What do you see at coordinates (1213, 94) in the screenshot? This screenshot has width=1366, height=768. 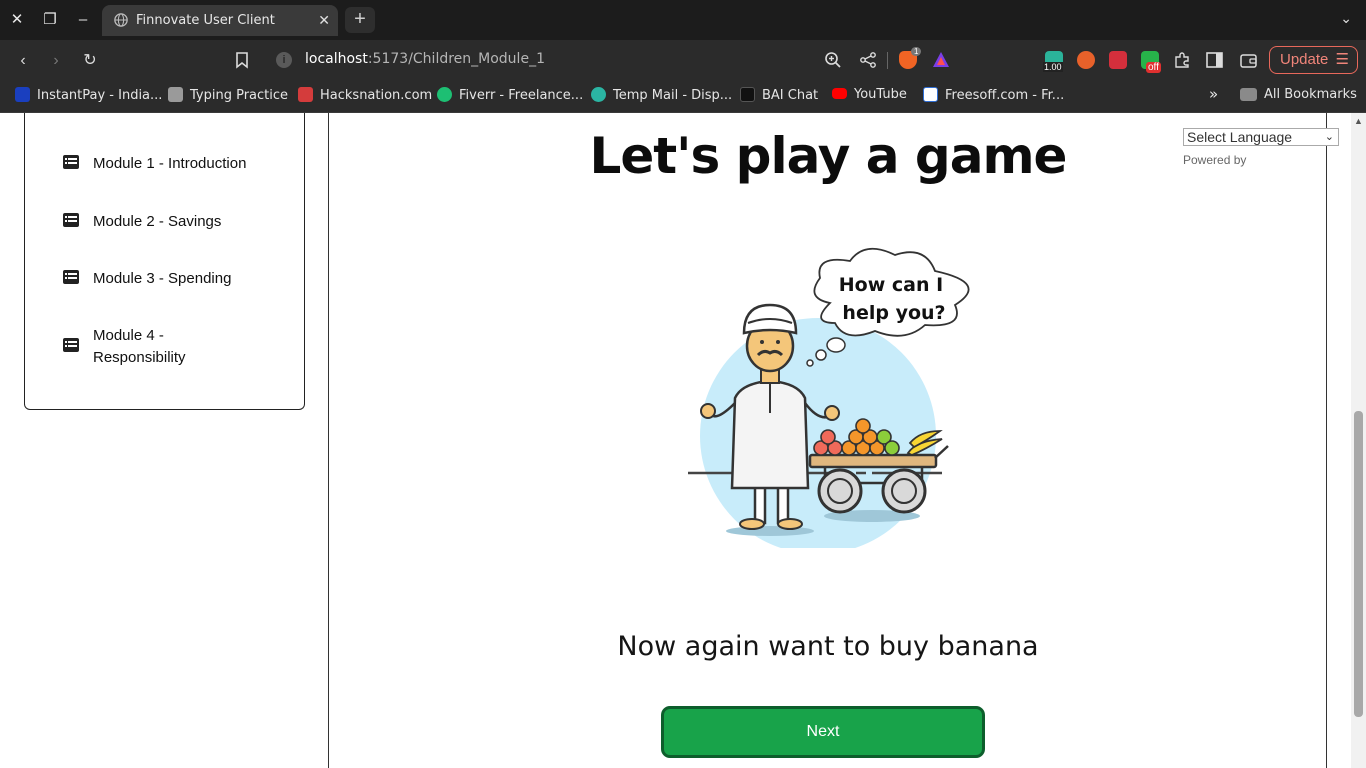 I see `more-bookmarks-icon: »` at bounding box center [1213, 94].